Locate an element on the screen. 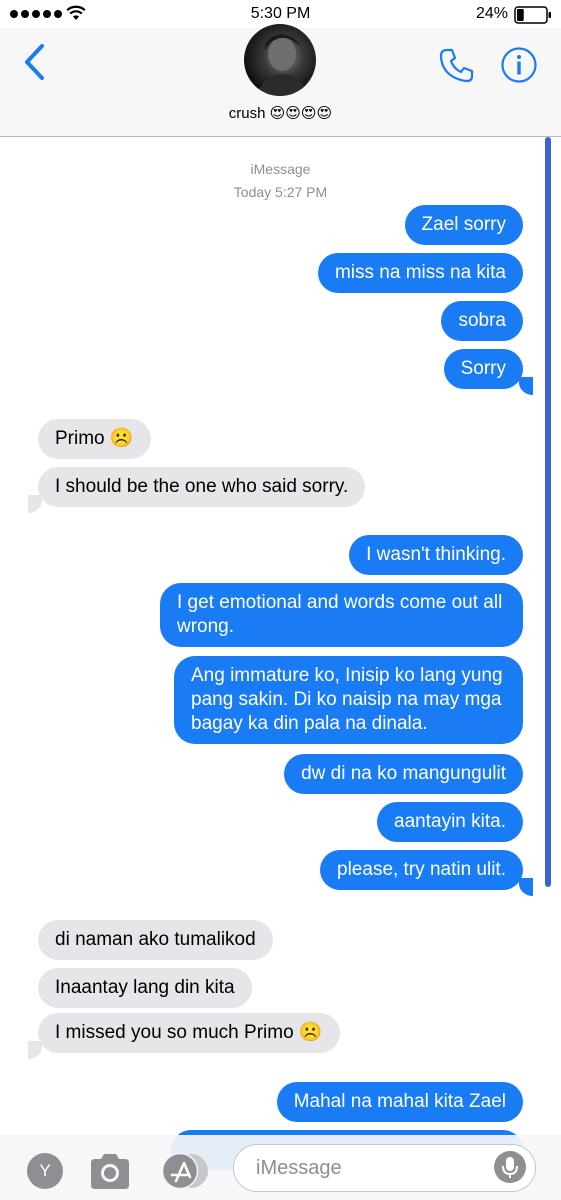  back-button is located at coordinates (35, 62).